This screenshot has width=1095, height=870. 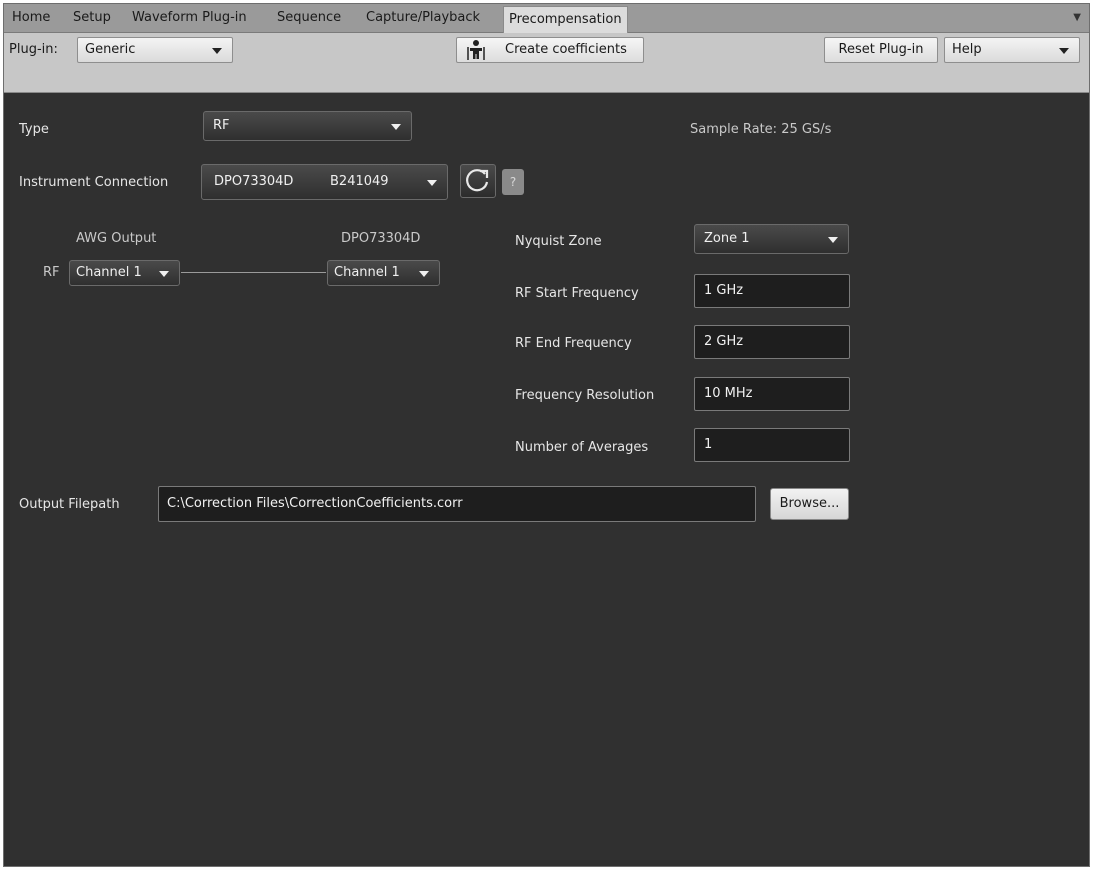 What do you see at coordinates (51, 272) in the screenshot?
I see `rf-label: RF` at bounding box center [51, 272].